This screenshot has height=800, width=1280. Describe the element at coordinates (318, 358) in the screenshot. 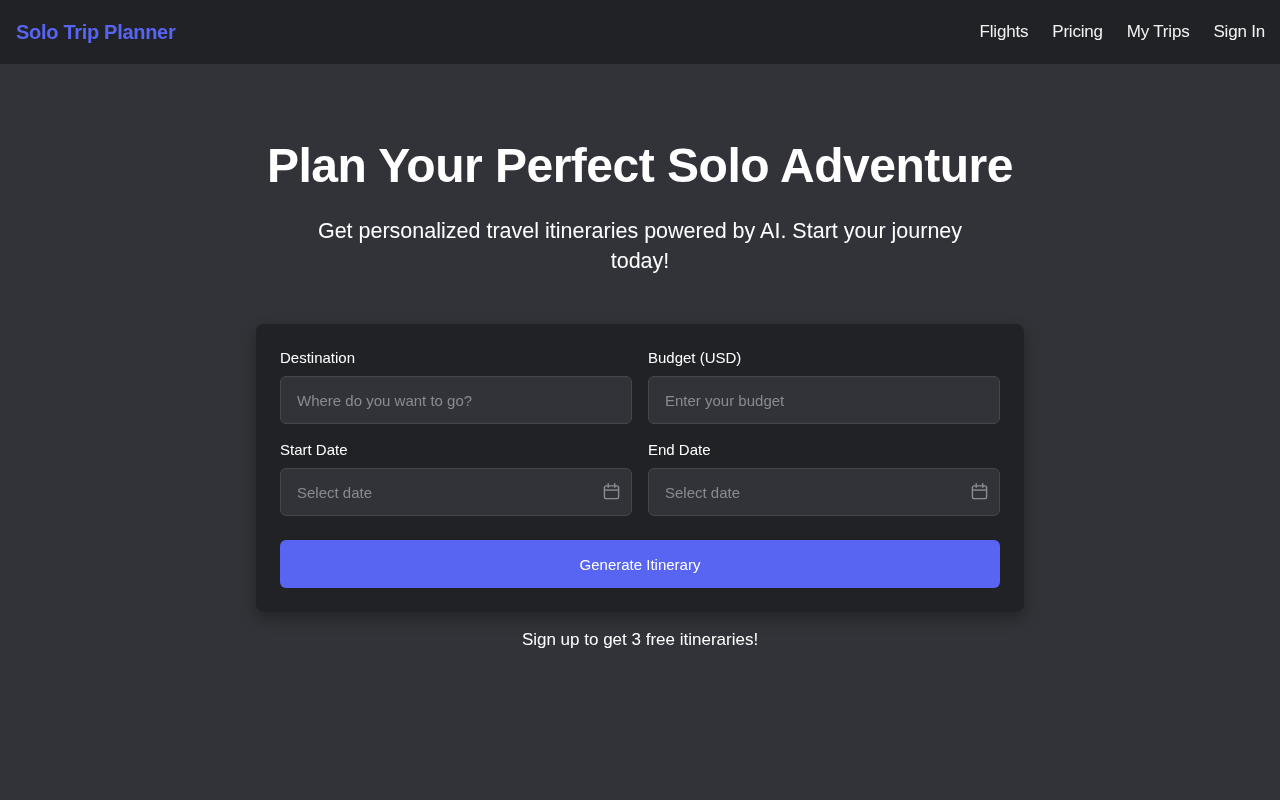

I see `field-label: Destination` at that location.